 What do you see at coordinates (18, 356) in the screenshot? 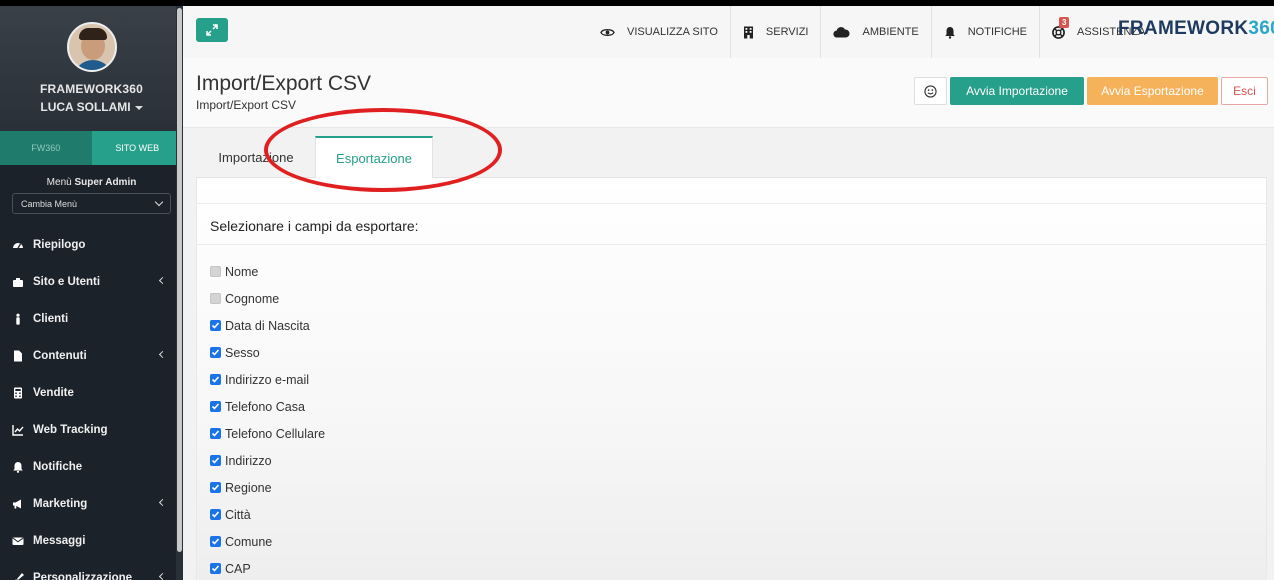
I see `file-icon` at bounding box center [18, 356].